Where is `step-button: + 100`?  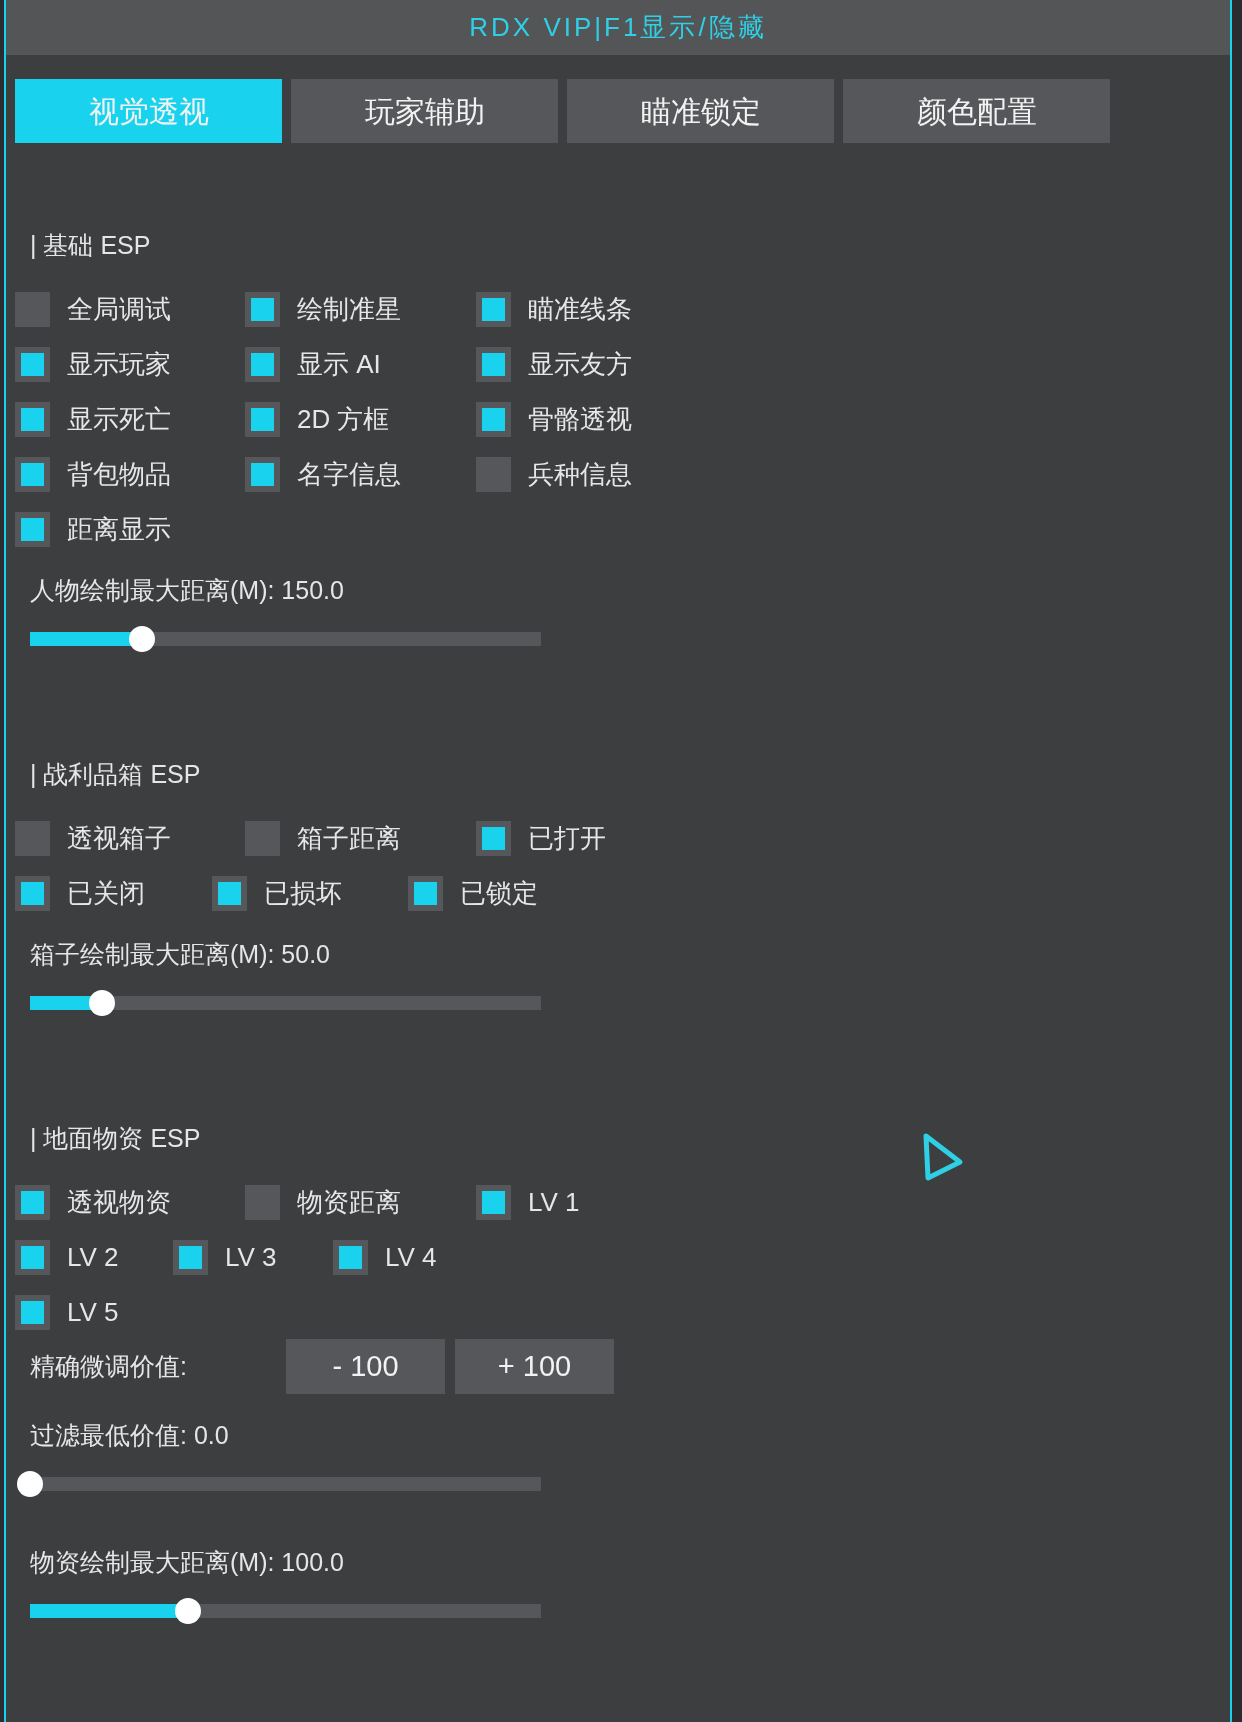
step-button: + 100 is located at coordinates (534, 1366).